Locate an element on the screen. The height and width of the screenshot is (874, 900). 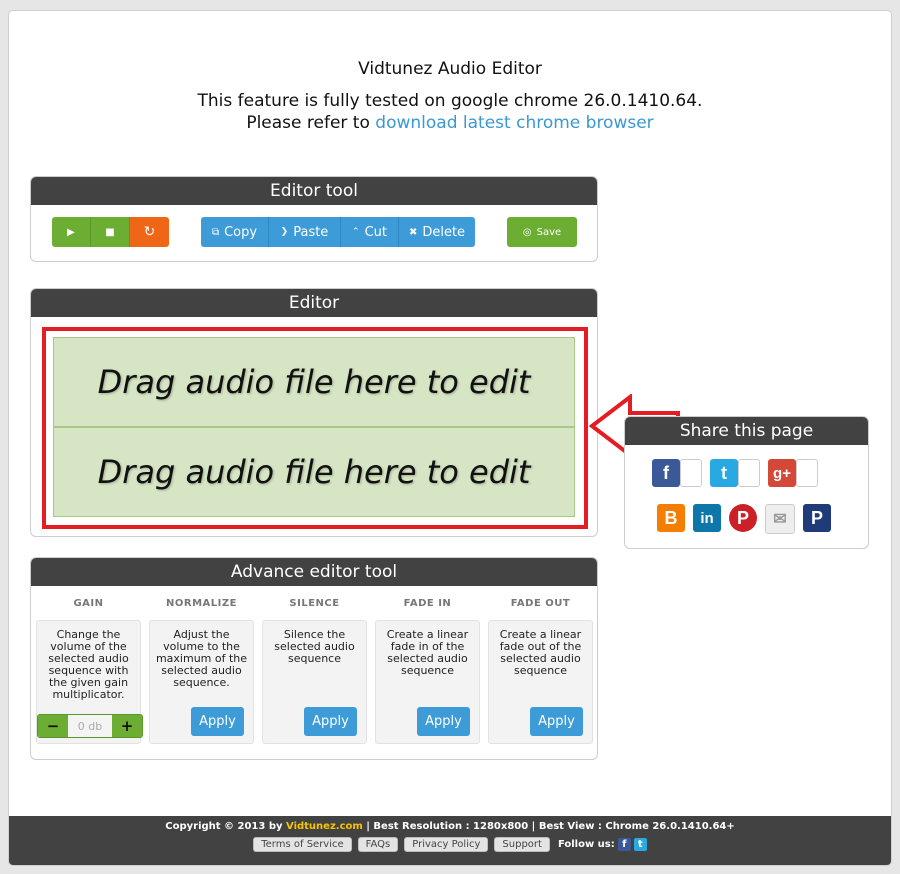
close-icon: ✖ is located at coordinates (413, 232).